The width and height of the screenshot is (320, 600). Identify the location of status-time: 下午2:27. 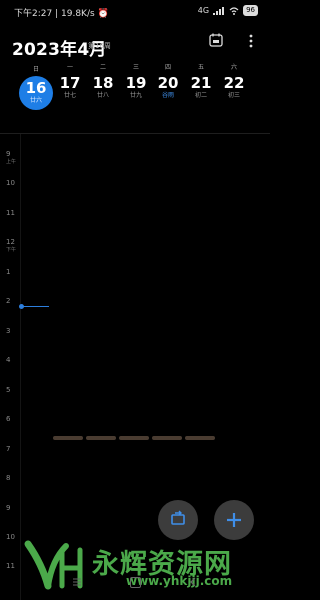
(33, 14).